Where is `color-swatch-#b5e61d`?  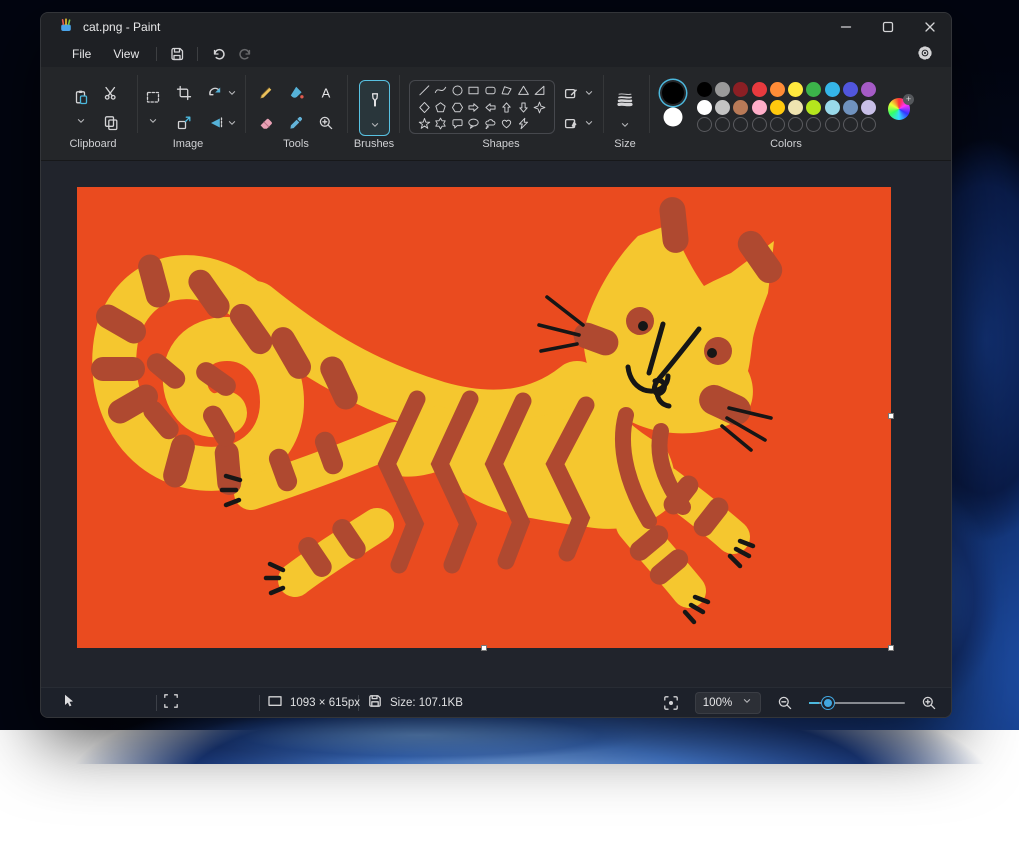 color-swatch-#b5e61d is located at coordinates (813, 107).